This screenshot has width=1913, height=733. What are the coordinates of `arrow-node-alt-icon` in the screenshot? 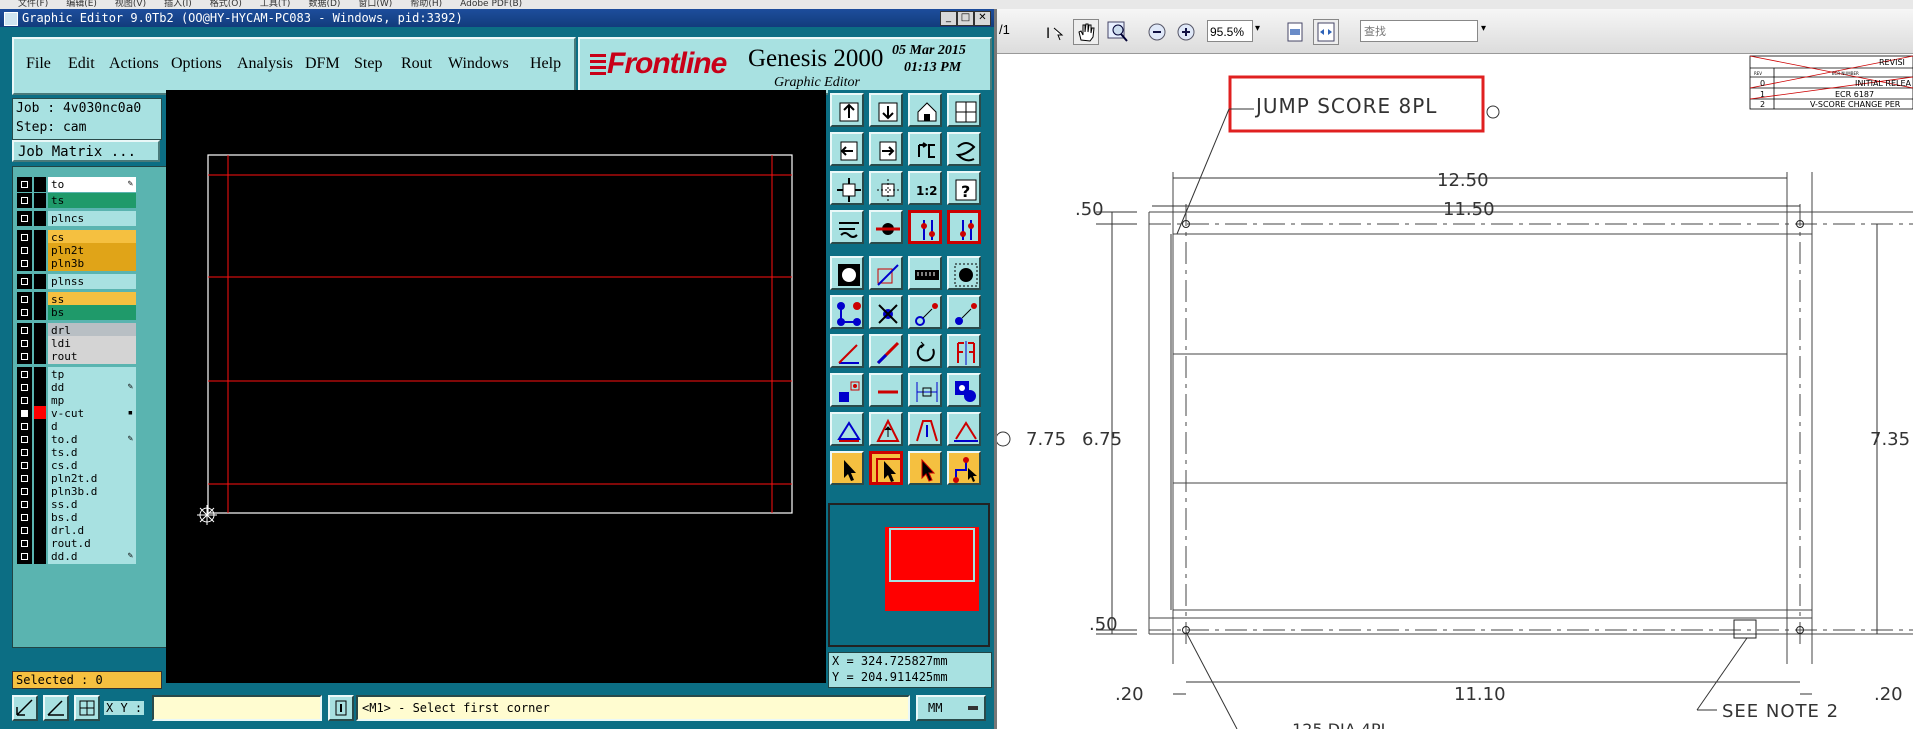 It's located at (964, 312).